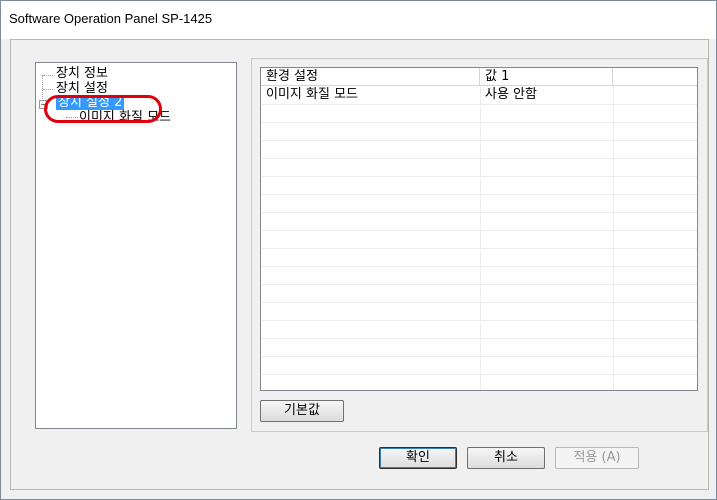  Describe the element at coordinates (655, 76) in the screenshot. I see `column-header-empty` at that location.